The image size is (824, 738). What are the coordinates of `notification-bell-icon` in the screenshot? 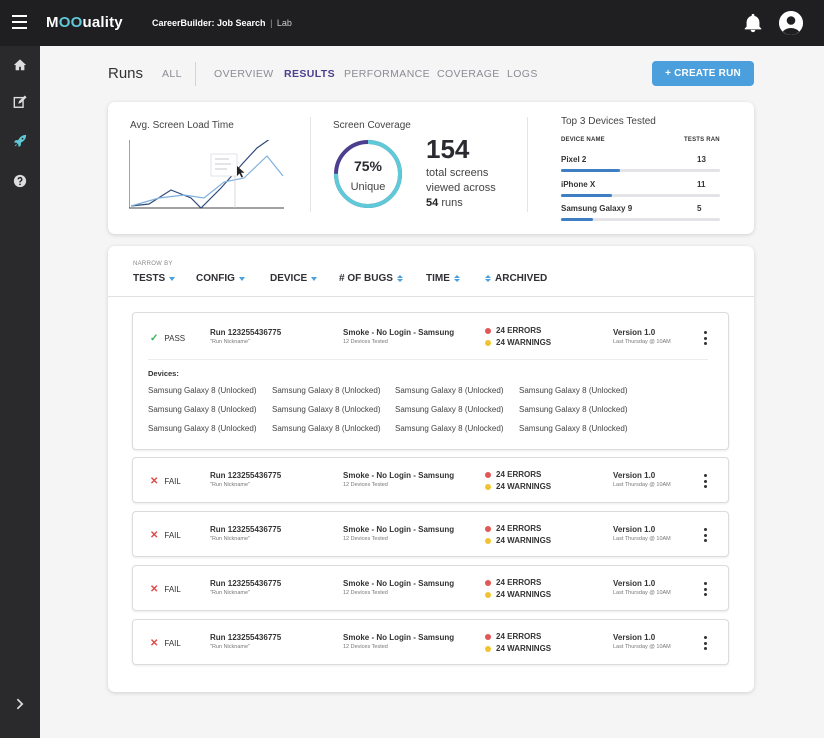 It's located at (753, 23).